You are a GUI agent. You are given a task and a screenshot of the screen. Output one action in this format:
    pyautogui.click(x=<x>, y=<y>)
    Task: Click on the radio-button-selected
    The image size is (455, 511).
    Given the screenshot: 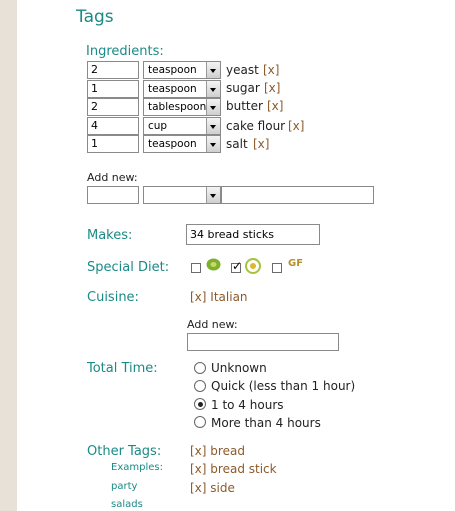 What is the action you would take?
    pyautogui.click(x=200, y=404)
    